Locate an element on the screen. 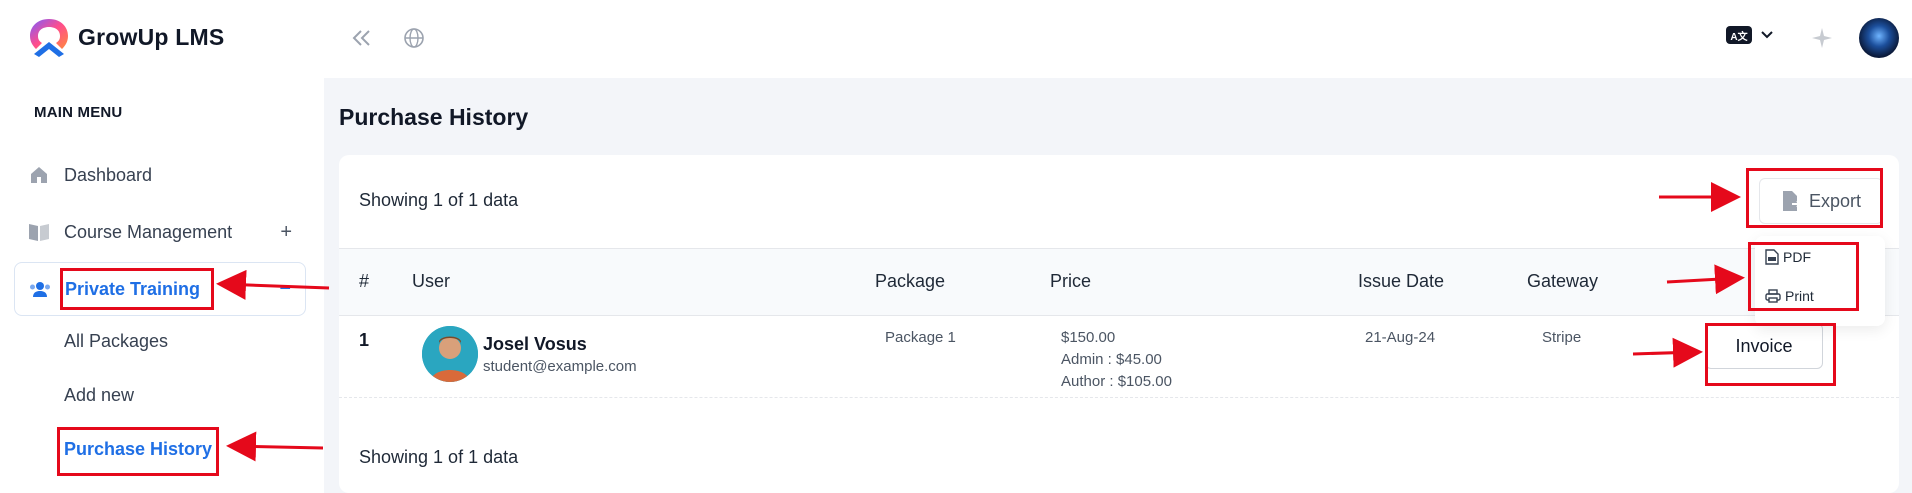 The width and height of the screenshot is (1912, 493). arrow-purchase-history is located at coordinates (275, 446).